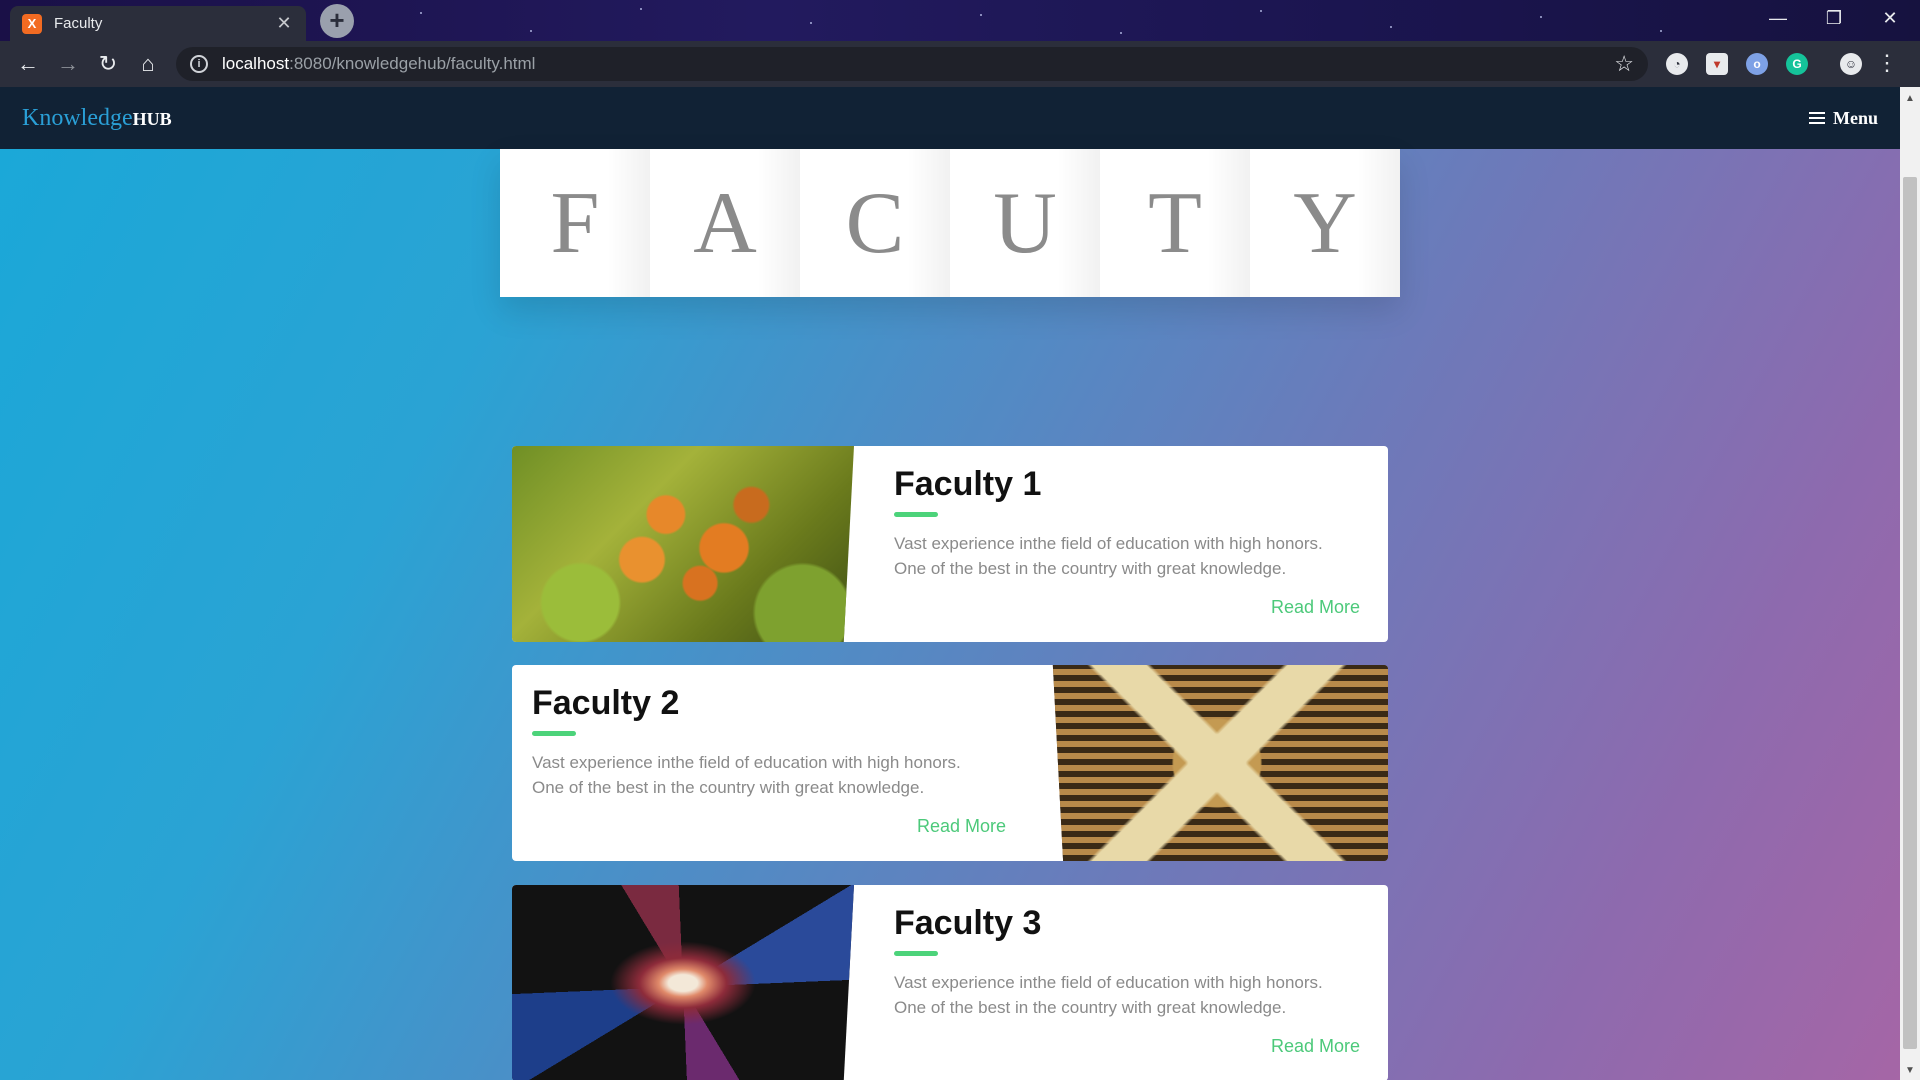 The height and width of the screenshot is (1080, 1920). Describe the element at coordinates (1910, 1070) in the screenshot. I see `scroll-down-arrow-icon: ▼` at that location.